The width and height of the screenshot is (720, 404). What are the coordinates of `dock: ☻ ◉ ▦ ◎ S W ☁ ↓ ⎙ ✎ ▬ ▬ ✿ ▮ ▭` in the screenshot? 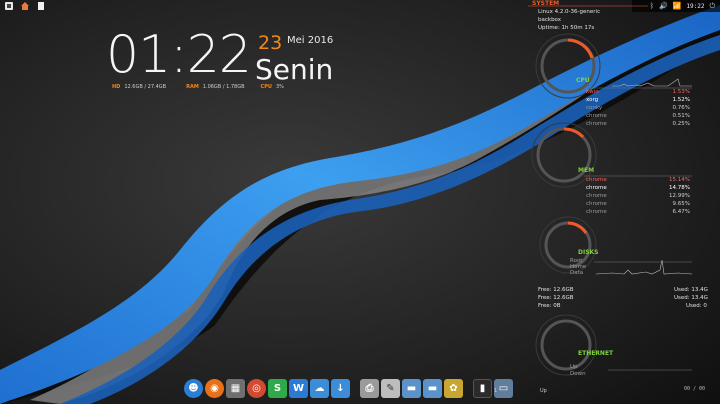 It's located at (348, 388).